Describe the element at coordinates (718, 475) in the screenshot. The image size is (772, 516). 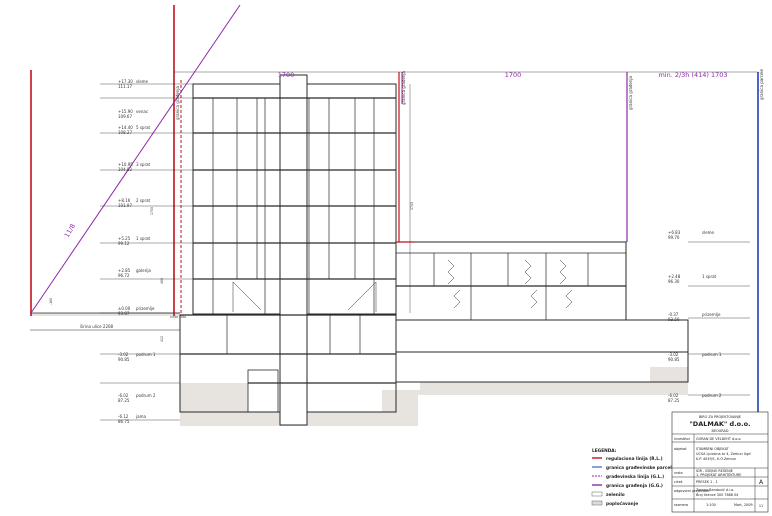
I see `type-value-2: 1. PROJEKAT ARHITEKTURE` at that location.